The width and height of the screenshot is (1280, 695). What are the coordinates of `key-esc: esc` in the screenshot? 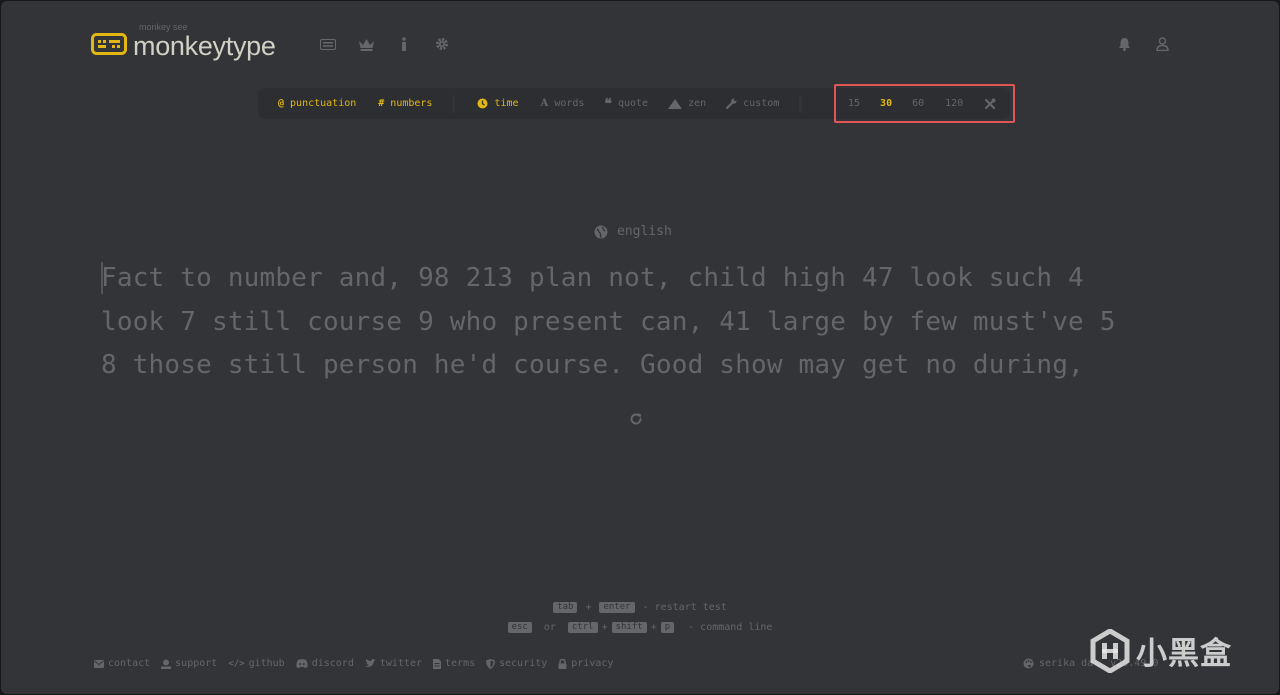 It's located at (519, 627).